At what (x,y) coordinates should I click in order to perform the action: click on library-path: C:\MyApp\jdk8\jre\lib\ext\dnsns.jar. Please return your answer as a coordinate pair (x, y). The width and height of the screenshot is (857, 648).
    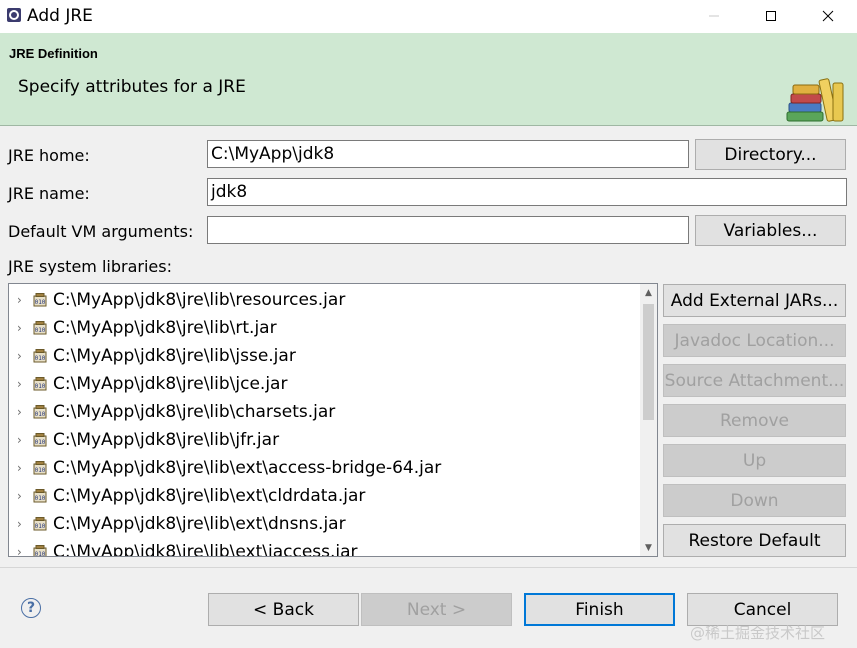
    Looking at the image, I should click on (199, 524).